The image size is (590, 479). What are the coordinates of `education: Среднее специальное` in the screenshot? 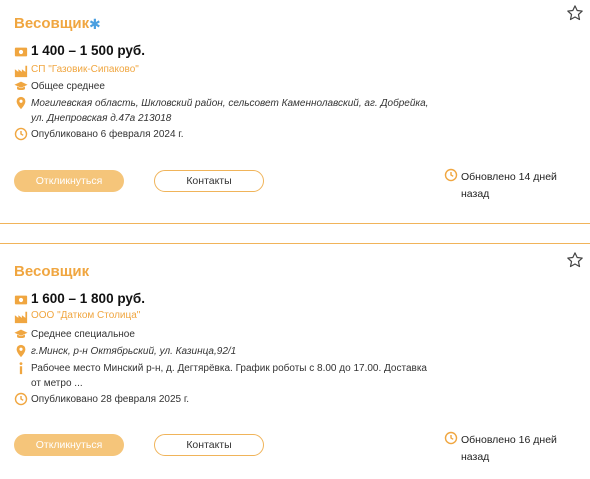 It's located at (83, 334).